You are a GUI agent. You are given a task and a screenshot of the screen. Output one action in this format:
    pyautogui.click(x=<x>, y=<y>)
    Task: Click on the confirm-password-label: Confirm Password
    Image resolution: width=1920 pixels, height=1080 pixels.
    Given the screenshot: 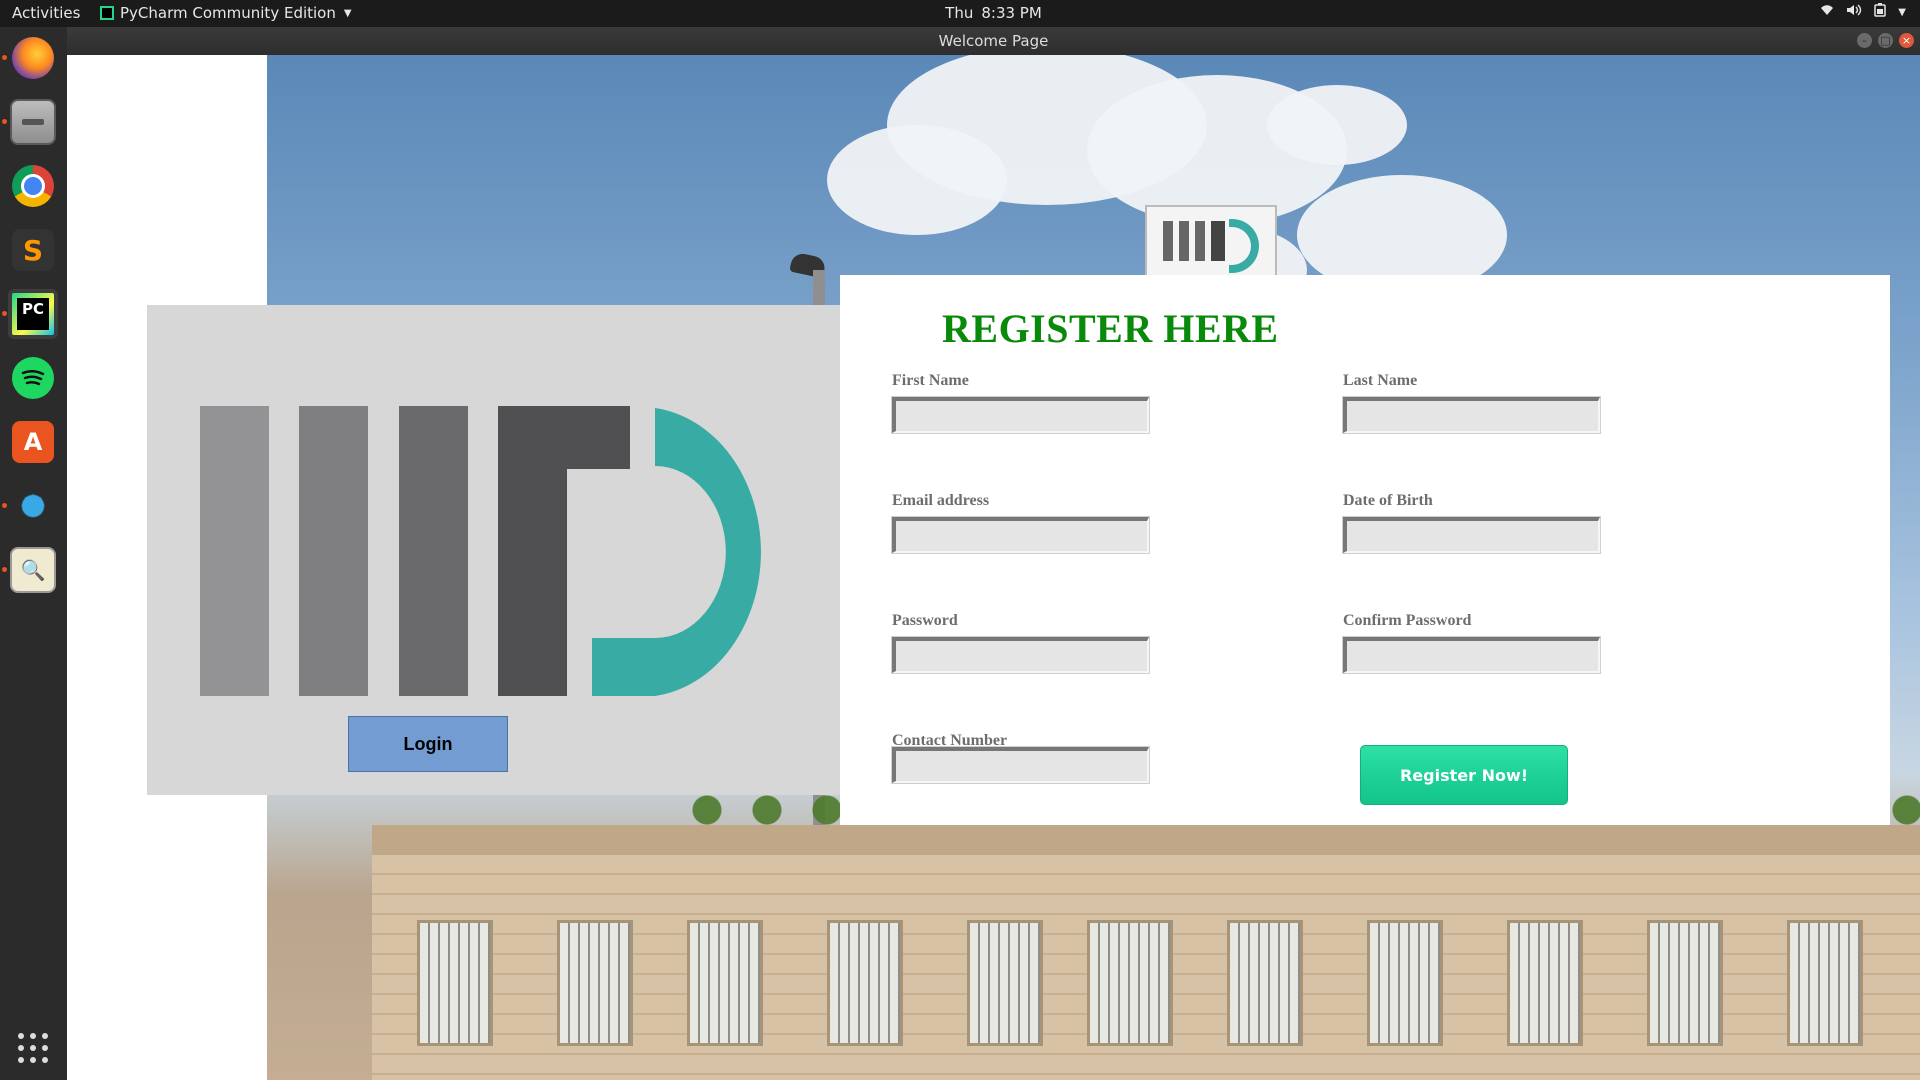 What is the action you would take?
    pyautogui.click(x=1407, y=620)
    